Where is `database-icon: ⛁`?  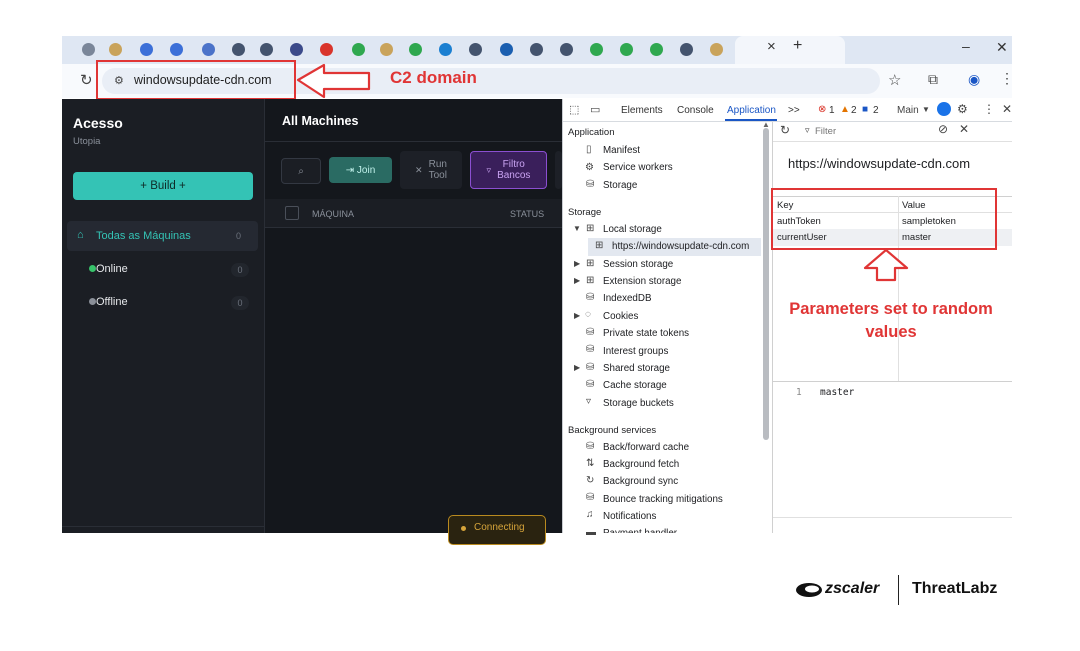
database-icon: ⛁ is located at coordinates (590, 184).